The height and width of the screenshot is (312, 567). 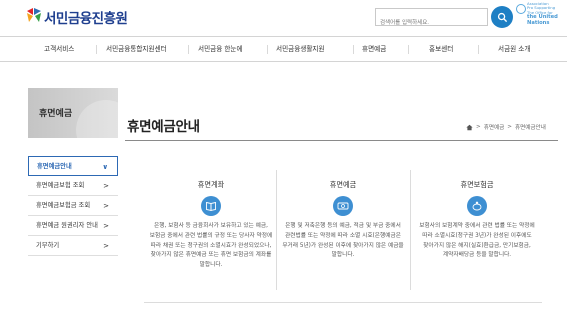 I want to click on search-button, so click(x=502, y=17).